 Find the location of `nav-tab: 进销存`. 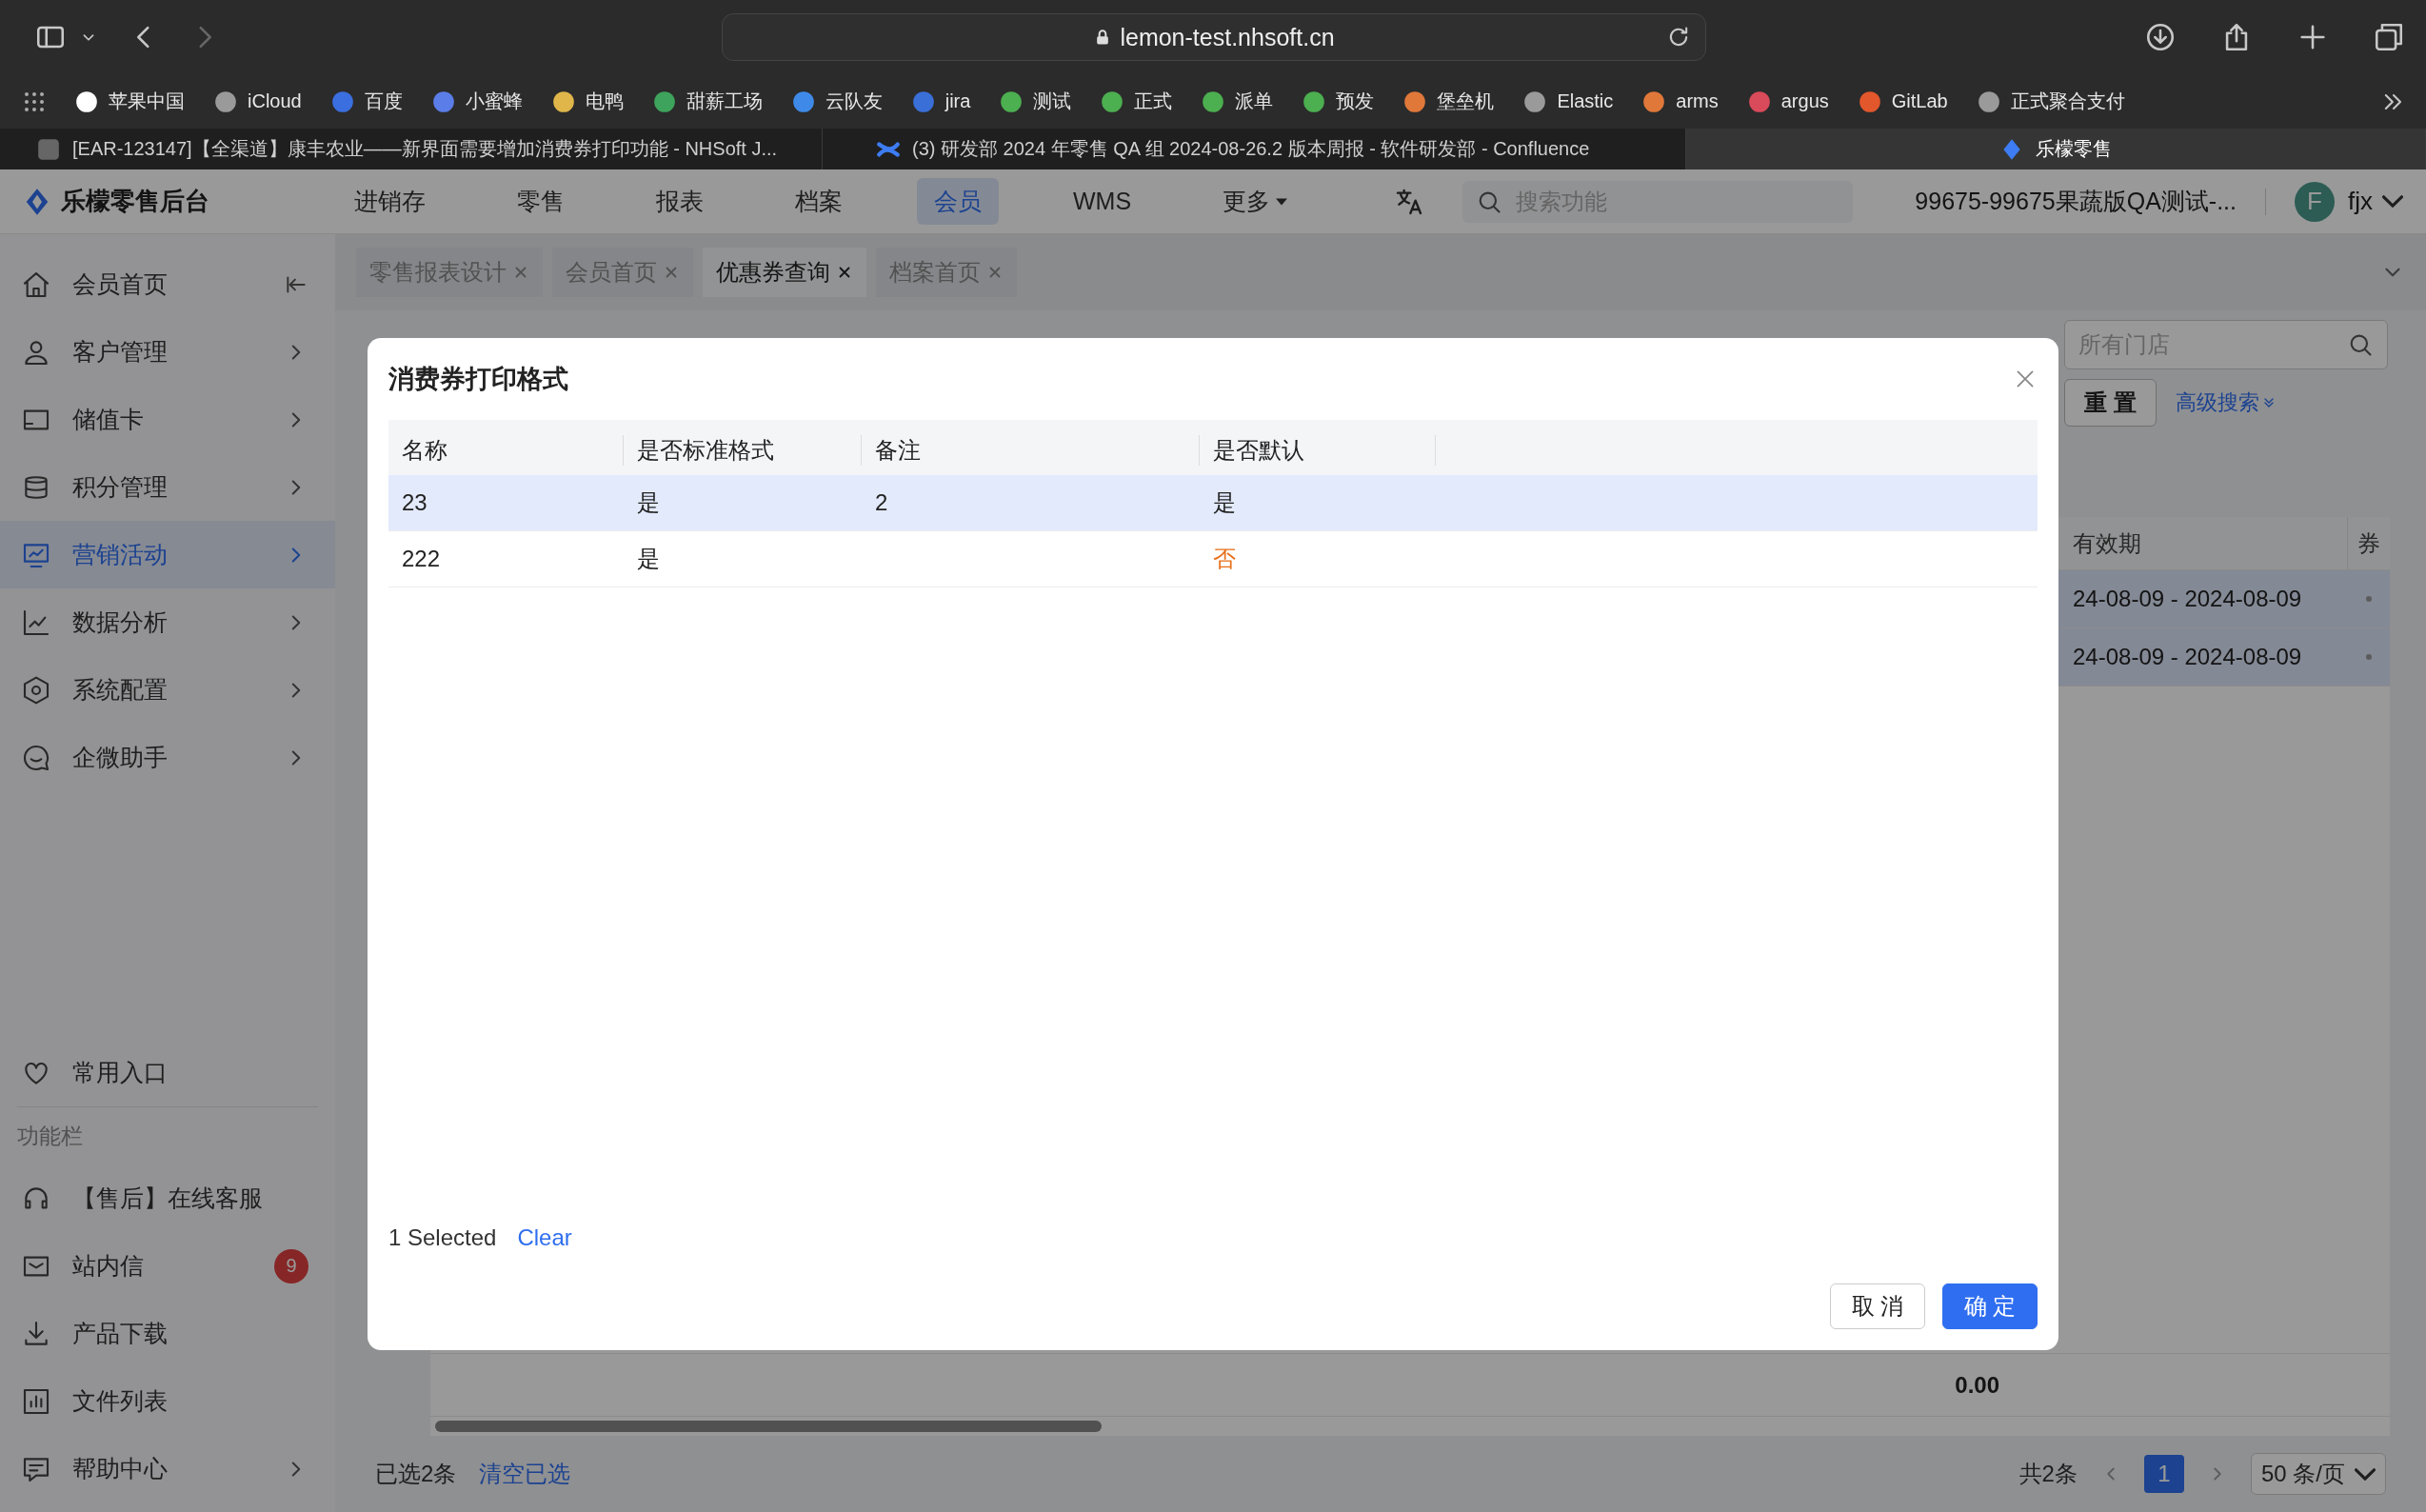

nav-tab: 进销存 is located at coordinates (390, 201).